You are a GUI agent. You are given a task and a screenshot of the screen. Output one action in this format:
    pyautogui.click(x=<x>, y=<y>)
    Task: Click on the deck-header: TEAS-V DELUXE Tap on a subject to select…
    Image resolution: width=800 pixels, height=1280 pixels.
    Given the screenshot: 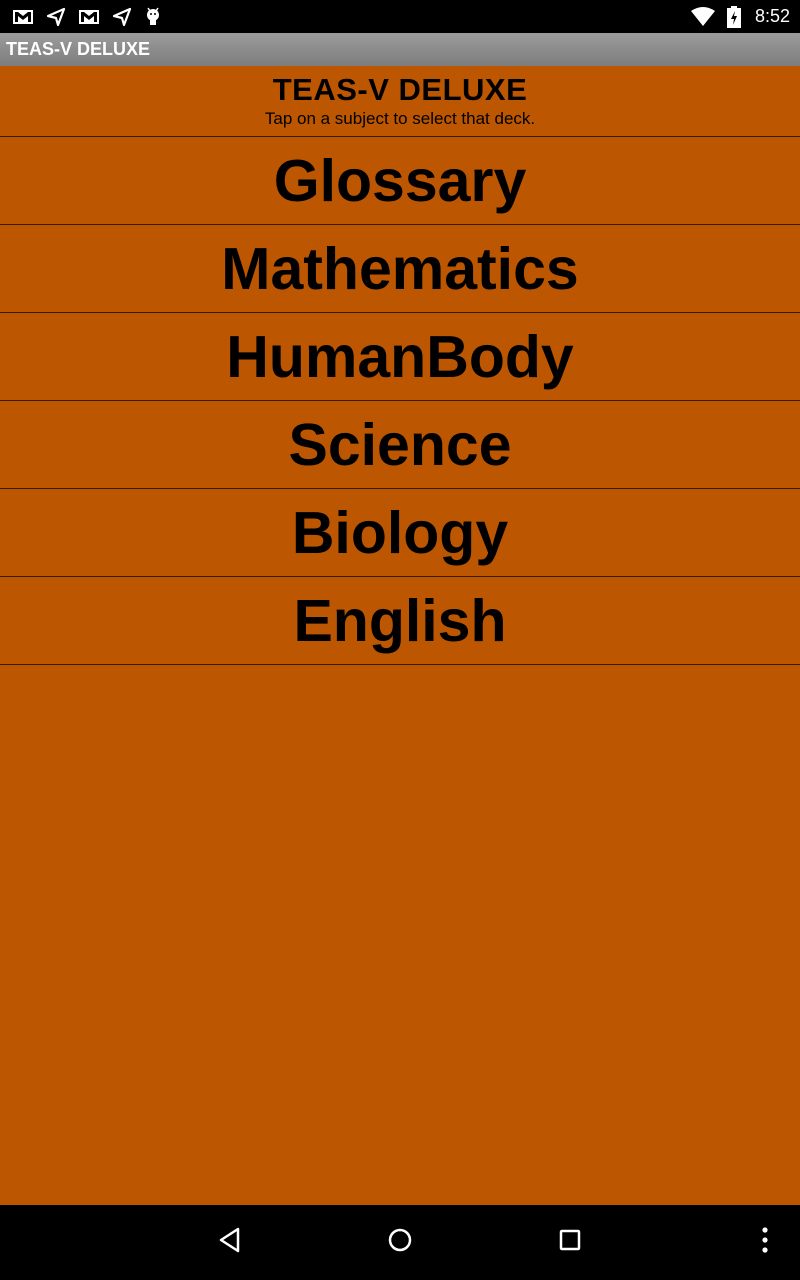 What is the action you would take?
    pyautogui.click(x=400, y=101)
    